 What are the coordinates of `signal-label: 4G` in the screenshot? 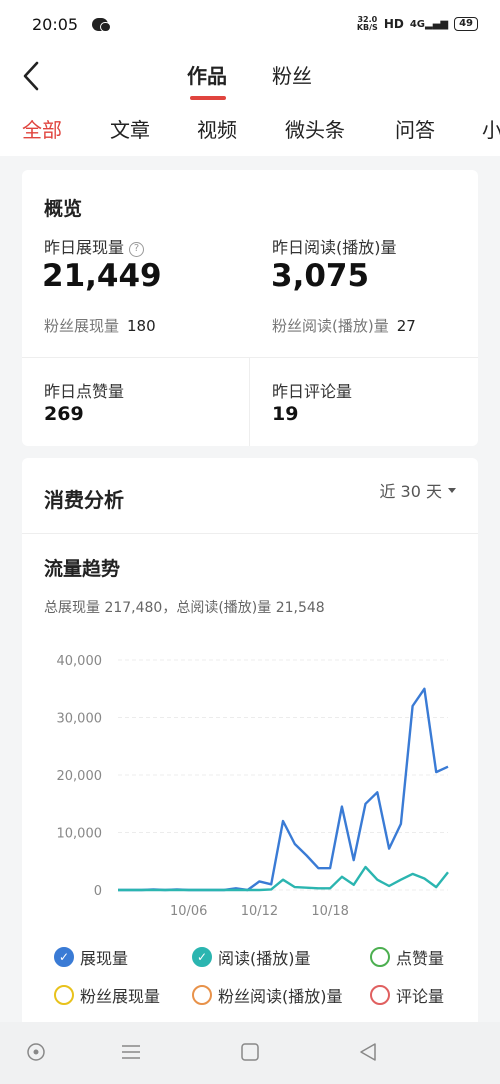 It's located at (417, 24).